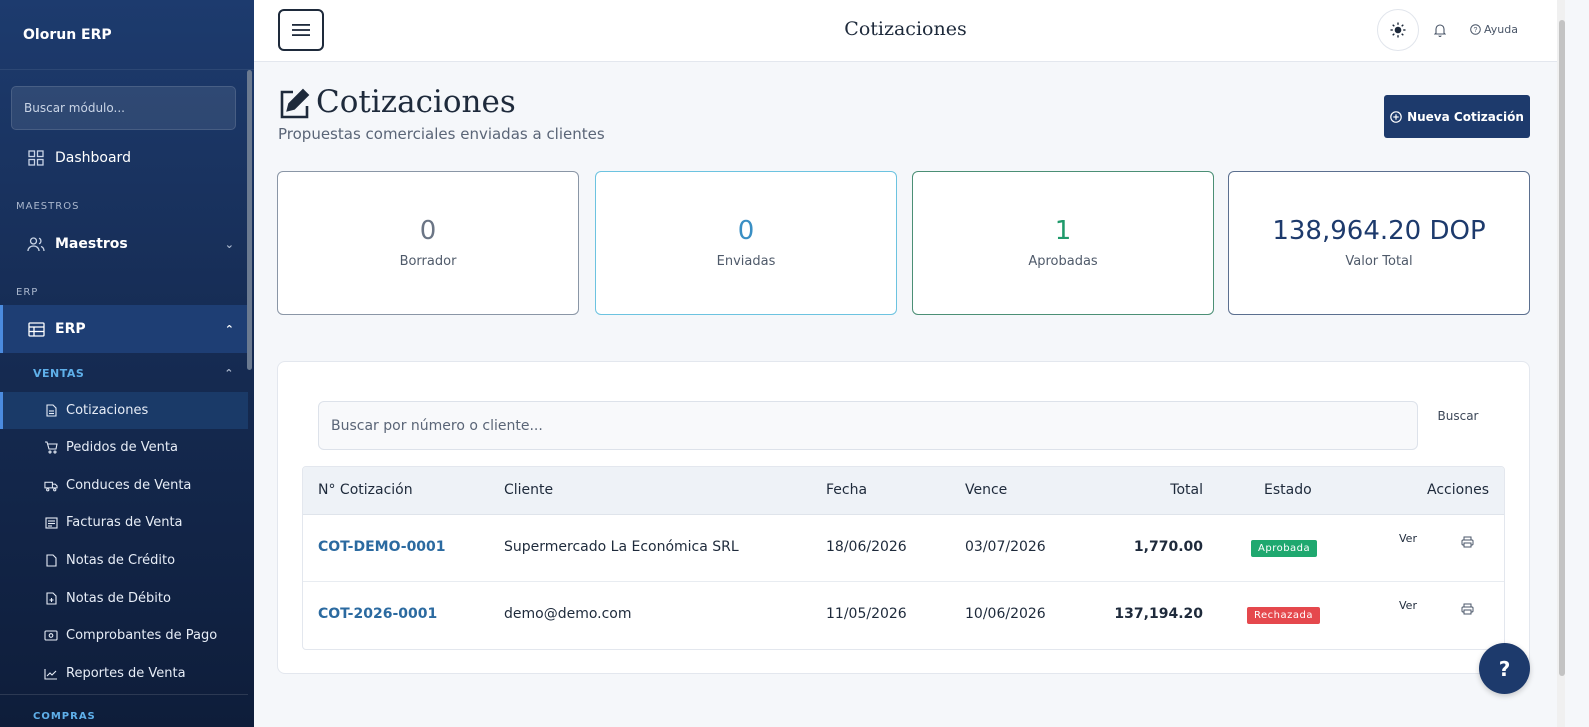 This screenshot has height=727, width=1589. Describe the element at coordinates (1440, 30) in the screenshot. I see `bell-icon` at that location.